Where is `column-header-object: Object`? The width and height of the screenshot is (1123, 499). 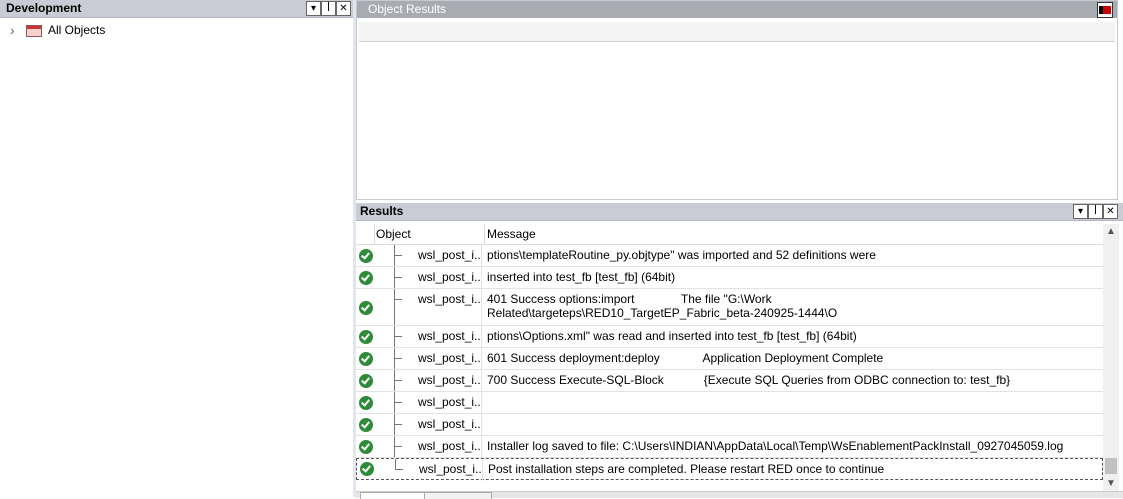
column-header-object: Object is located at coordinates (393, 234).